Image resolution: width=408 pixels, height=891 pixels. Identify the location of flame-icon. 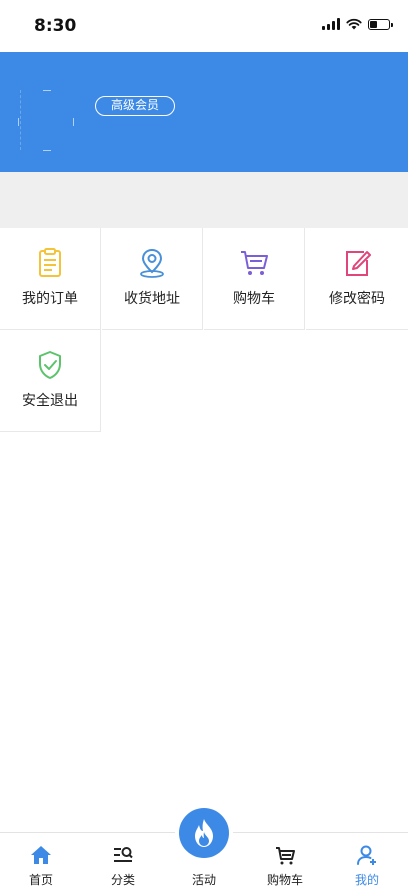
(204, 833).